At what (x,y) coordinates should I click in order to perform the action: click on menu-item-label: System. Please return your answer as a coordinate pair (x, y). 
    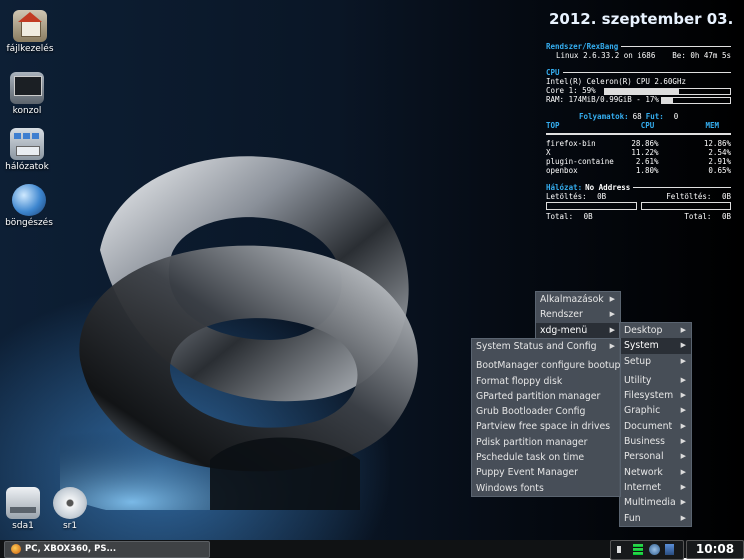
    Looking at the image, I should click on (641, 346).